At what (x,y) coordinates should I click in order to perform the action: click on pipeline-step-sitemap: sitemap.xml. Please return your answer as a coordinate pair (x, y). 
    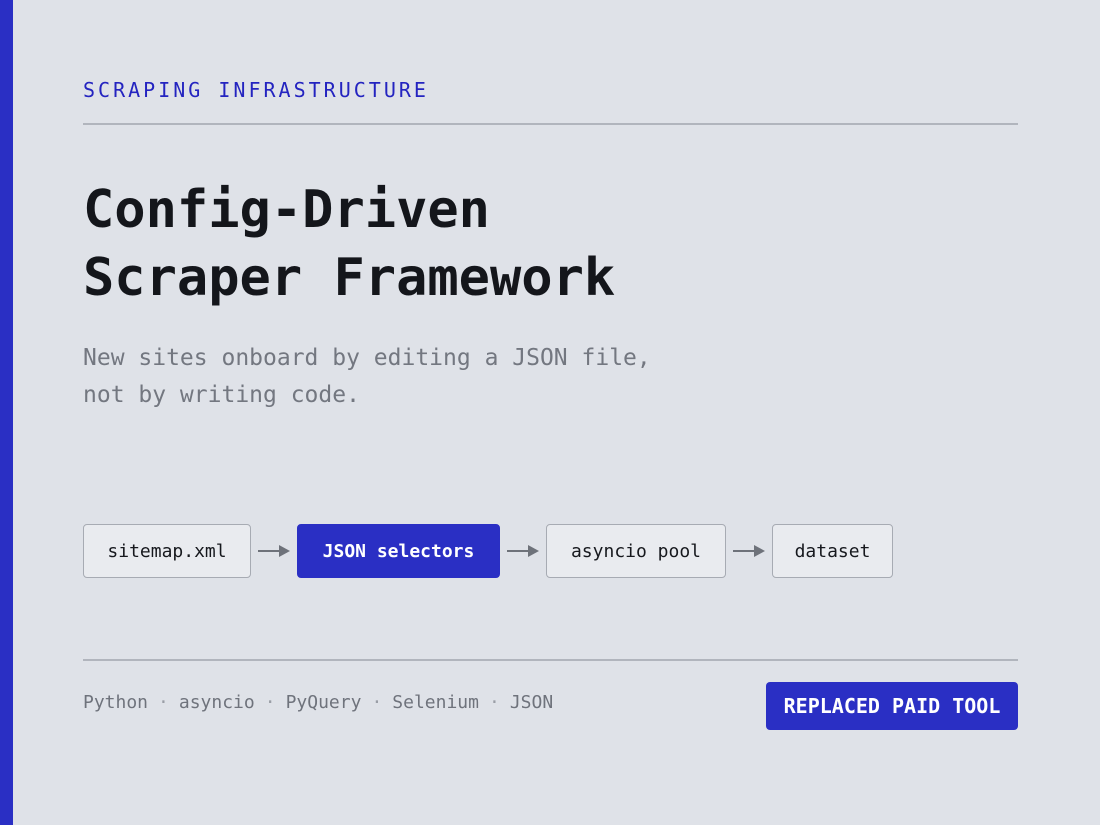
    Looking at the image, I should click on (167, 551).